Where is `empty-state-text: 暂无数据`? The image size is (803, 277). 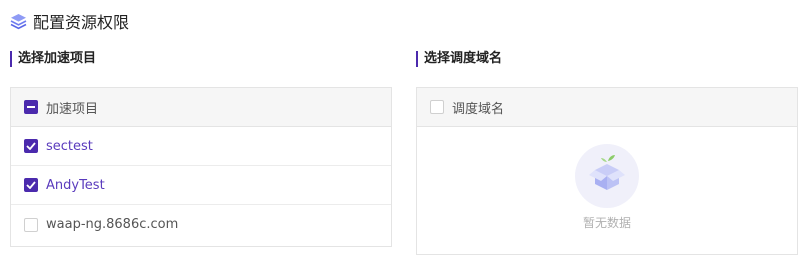 empty-state-text: 暂无数据 is located at coordinates (606, 222).